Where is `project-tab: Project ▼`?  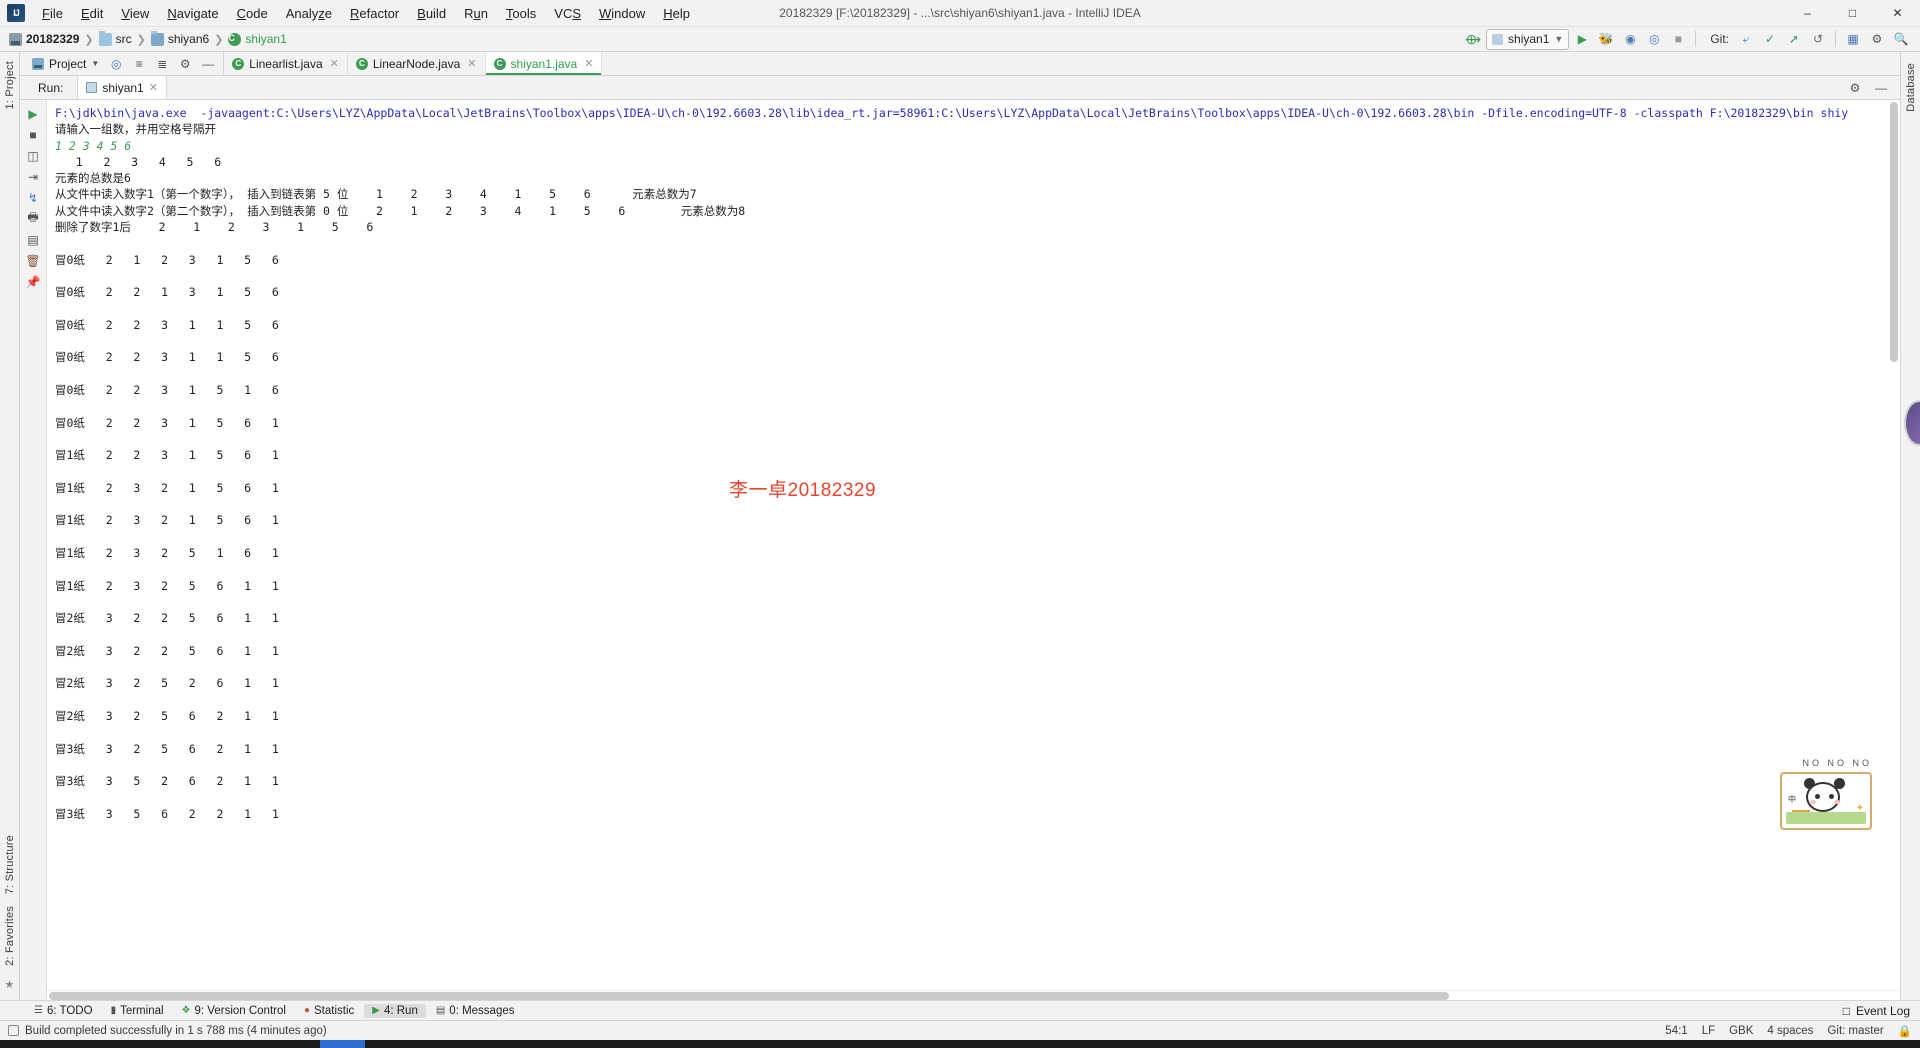
project-tab: Project ▼ is located at coordinates (65, 64).